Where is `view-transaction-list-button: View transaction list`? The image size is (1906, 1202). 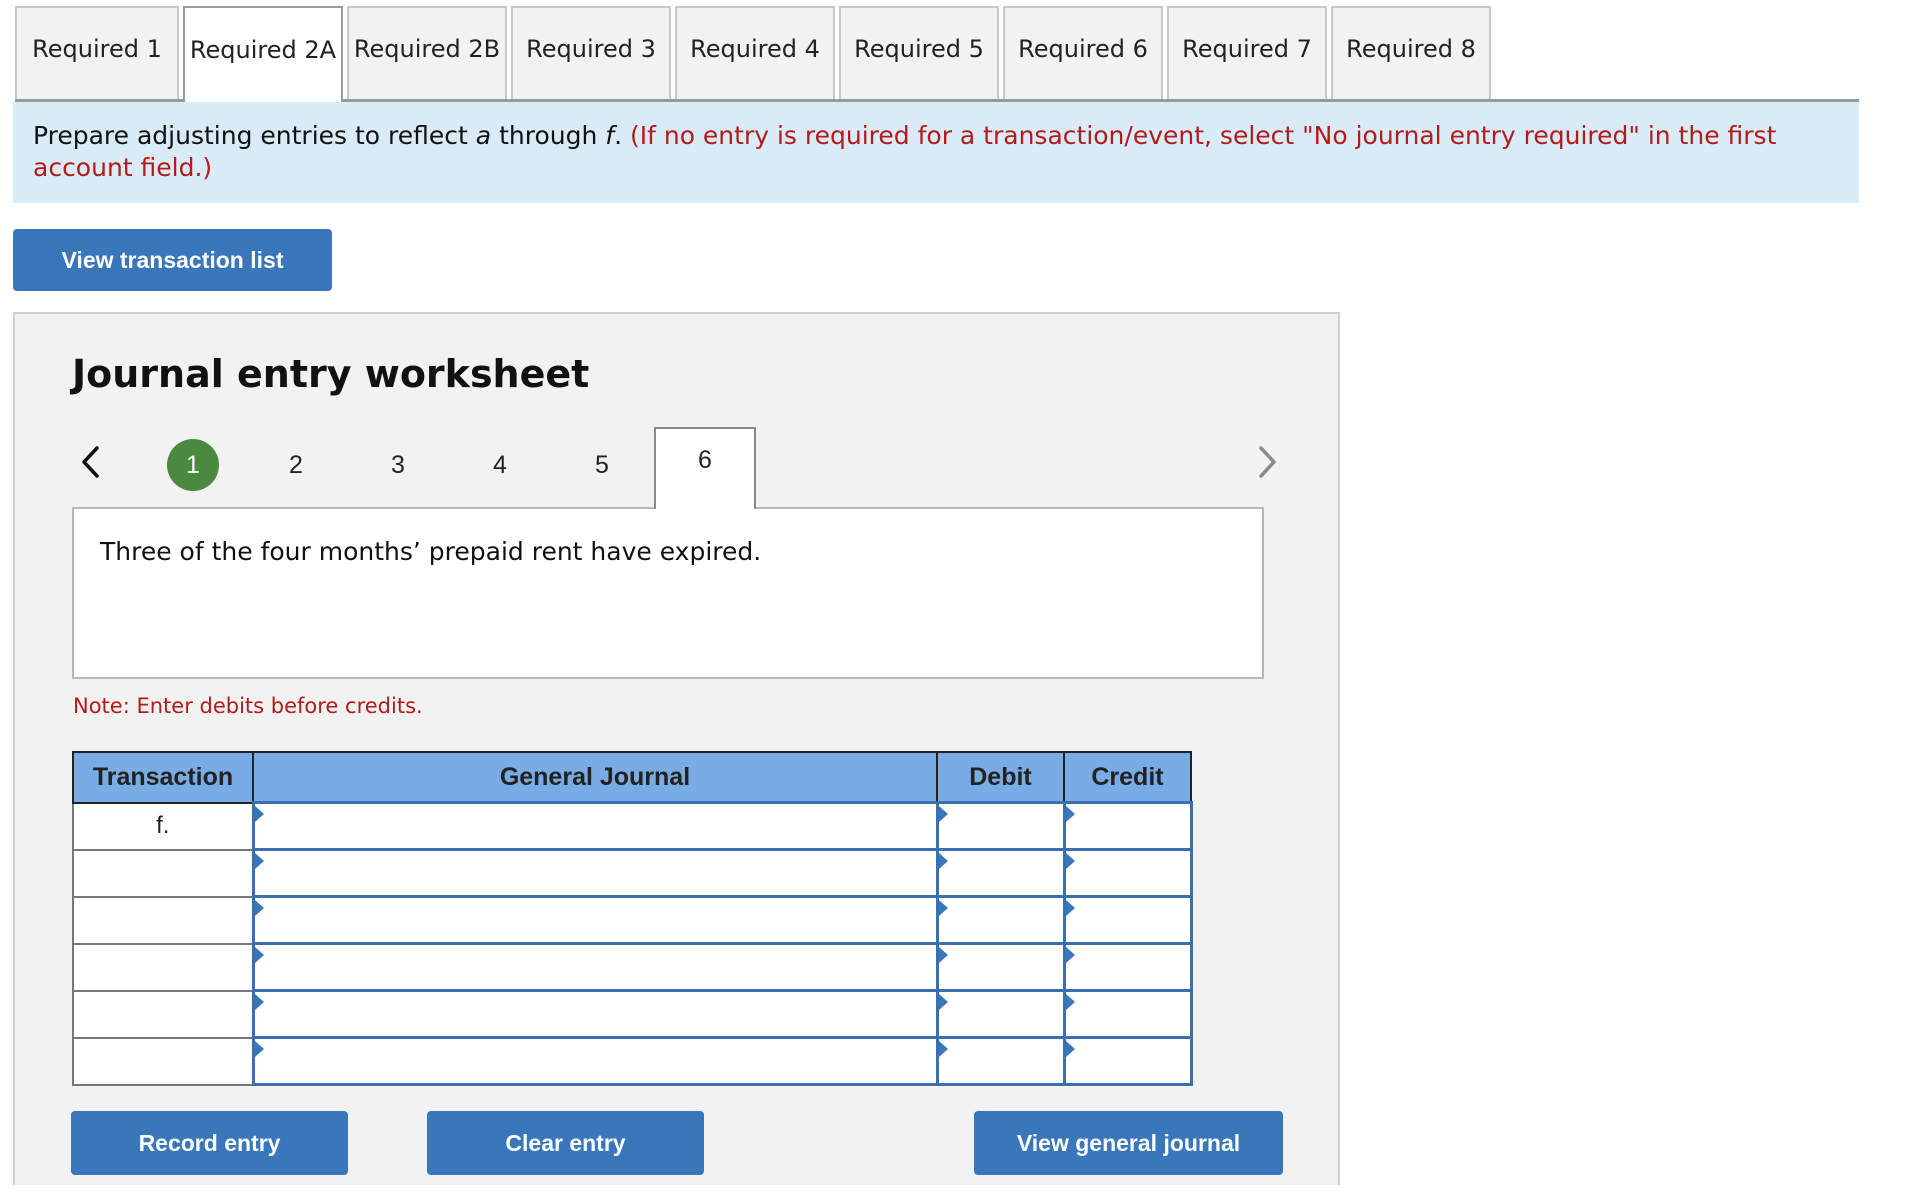 view-transaction-list-button: View transaction list is located at coordinates (172, 260).